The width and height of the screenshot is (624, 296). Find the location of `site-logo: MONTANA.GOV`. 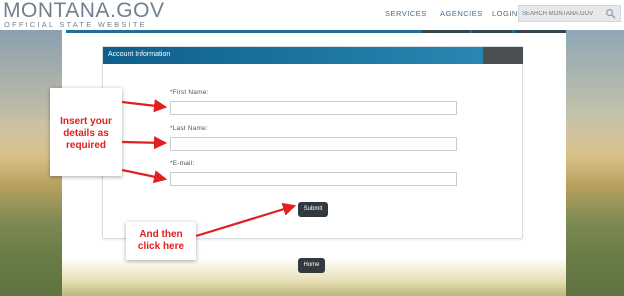

site-logo: MONTANA.GOV is located at coordinates (83, 11).